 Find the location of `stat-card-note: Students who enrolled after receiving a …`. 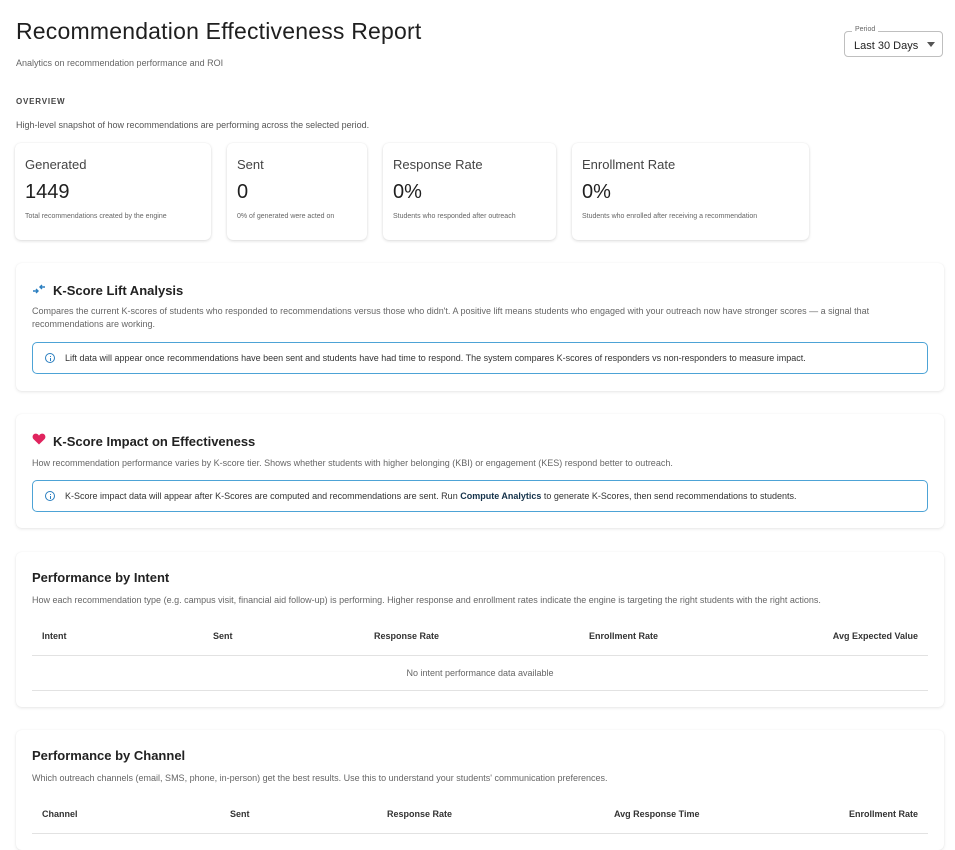

stat-card-note: Students who enrolled after receiving a … is located at coordinates (670, 216).